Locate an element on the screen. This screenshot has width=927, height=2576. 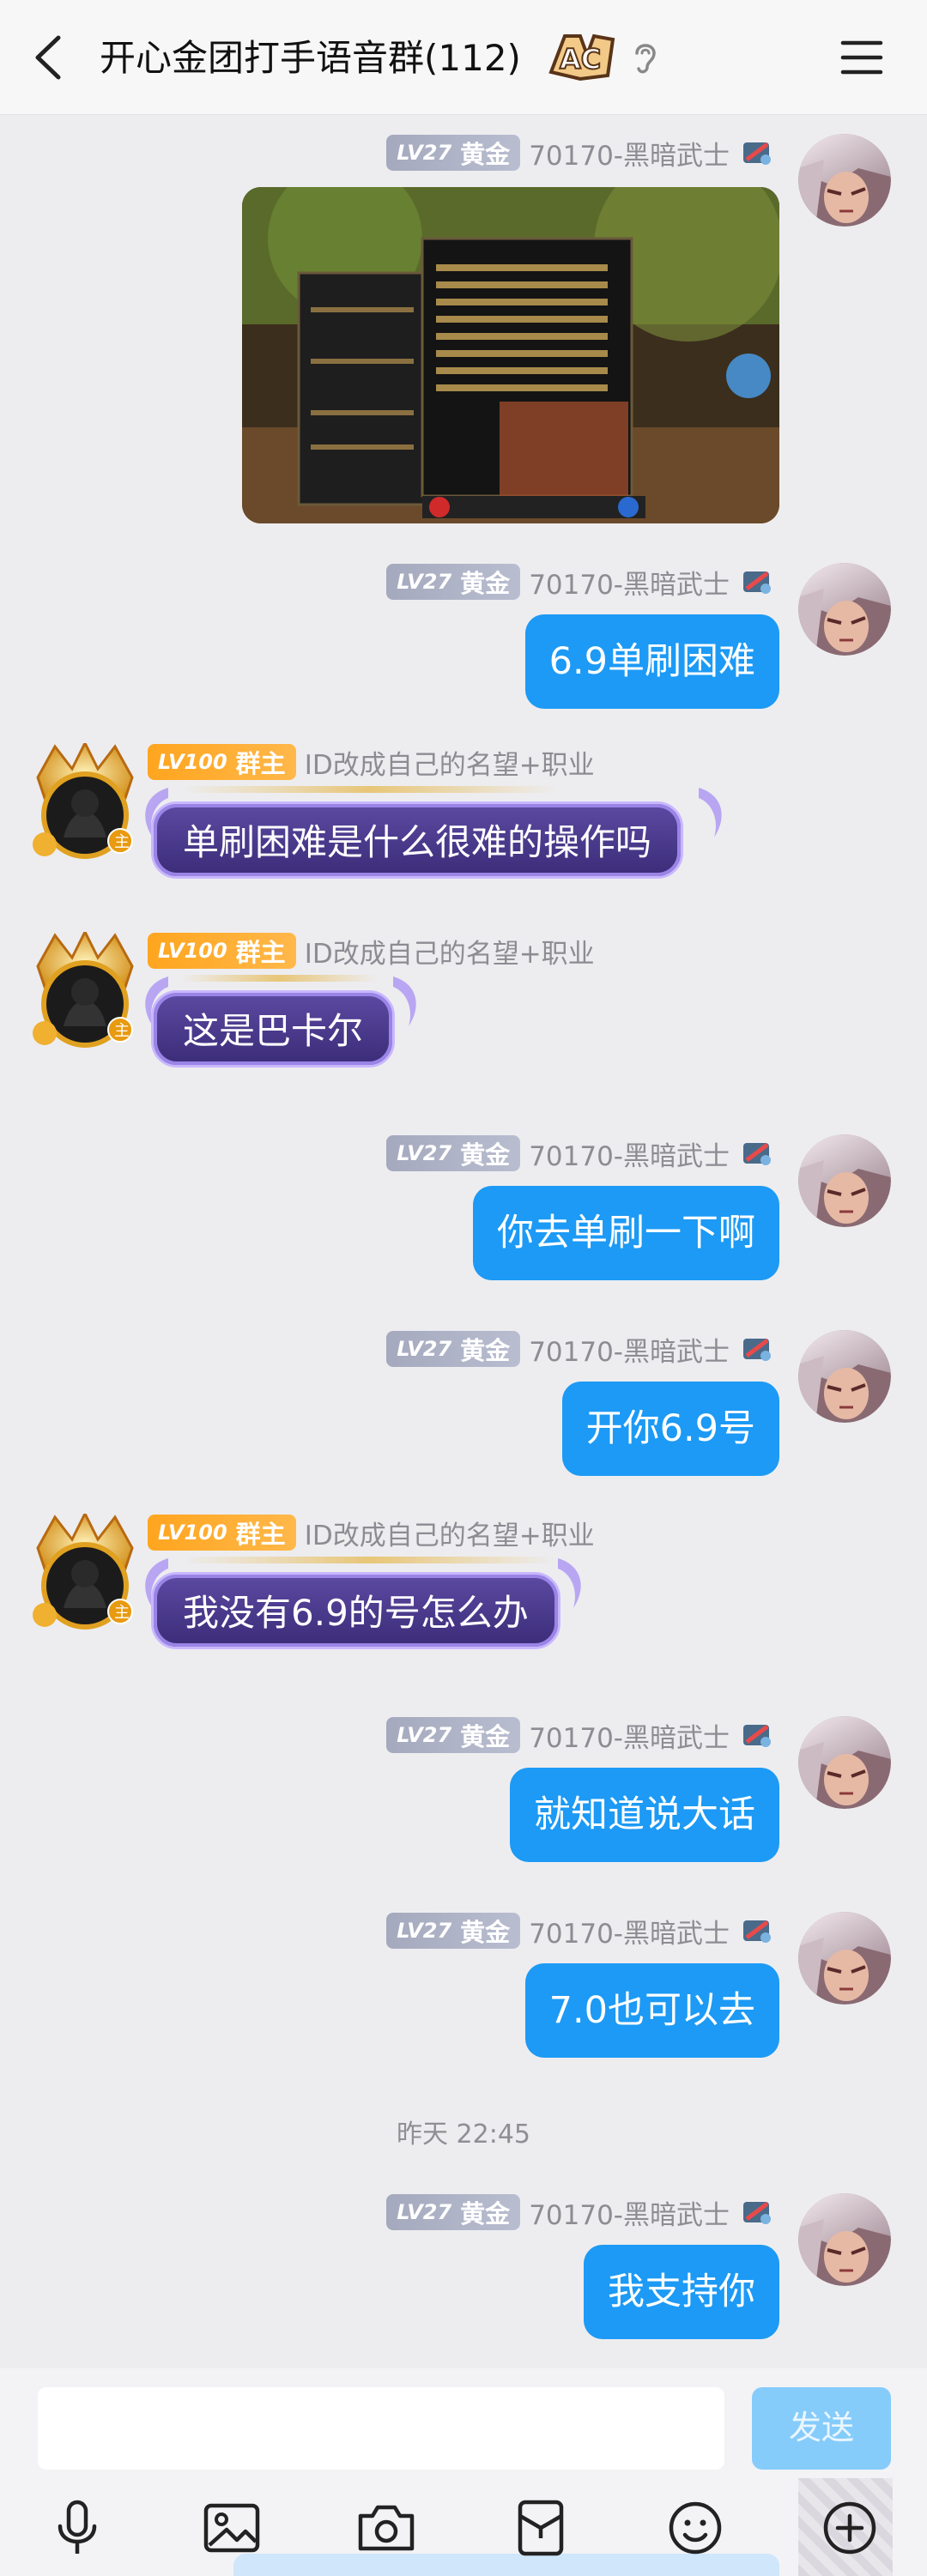
composer-bar: 发送 is located at coordinates (463, 2423).